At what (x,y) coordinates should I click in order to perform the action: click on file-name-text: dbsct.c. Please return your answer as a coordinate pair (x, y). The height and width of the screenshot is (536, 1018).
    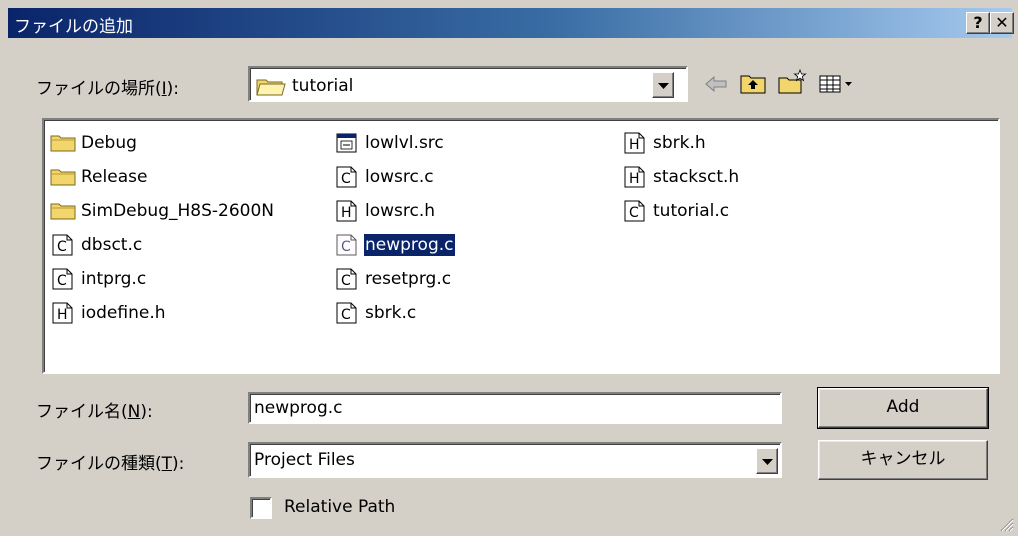
    Looking at the image, I should click on (112, 245).